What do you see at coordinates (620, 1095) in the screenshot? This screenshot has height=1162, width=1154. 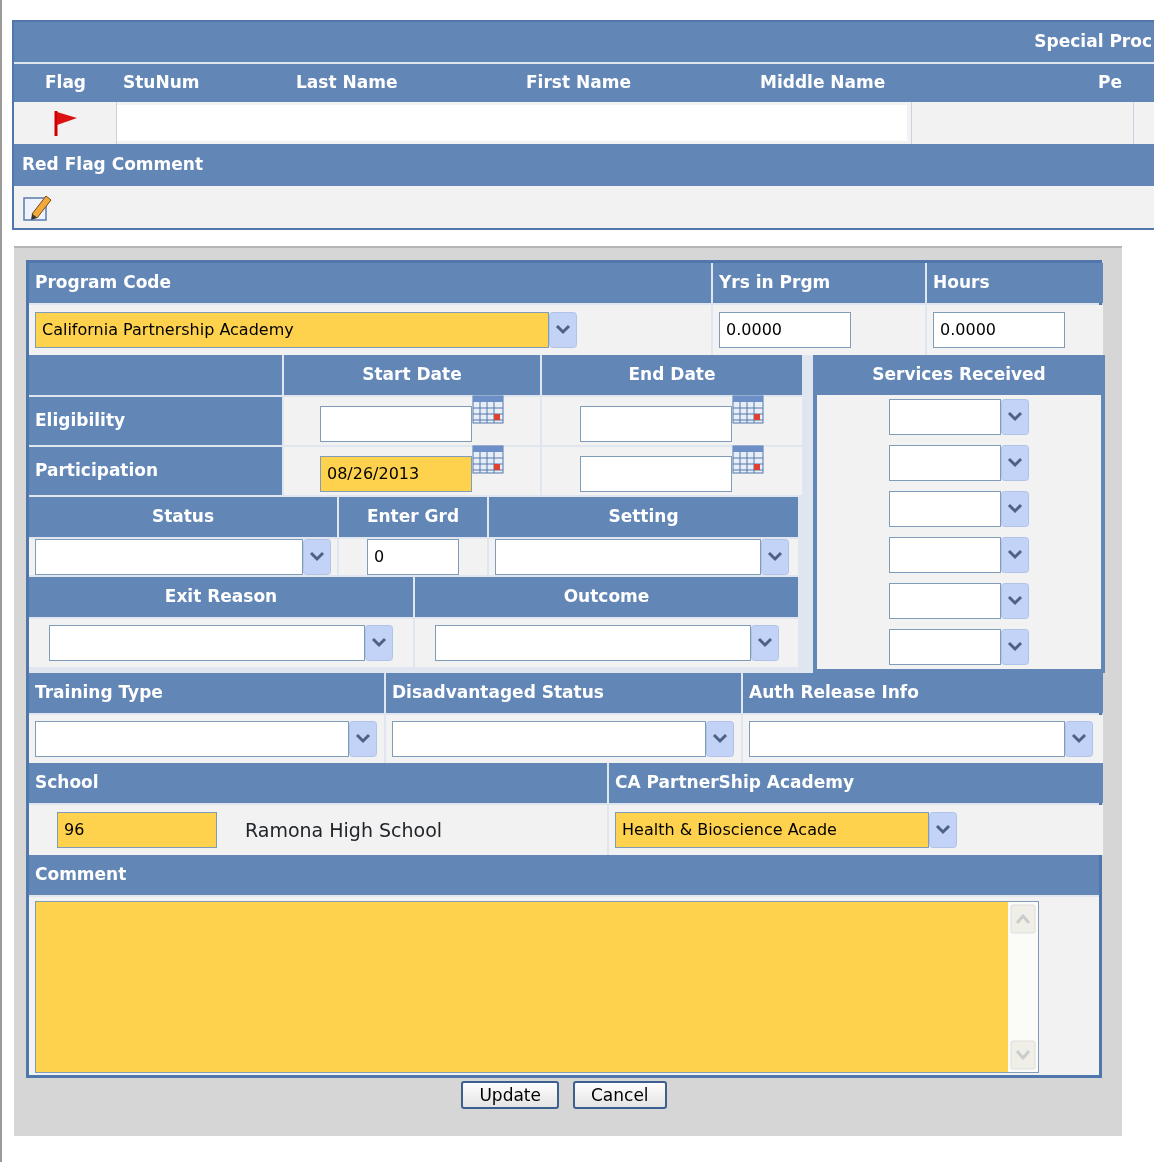 I see `button: Cancel` at bounding box center [620, 1095].